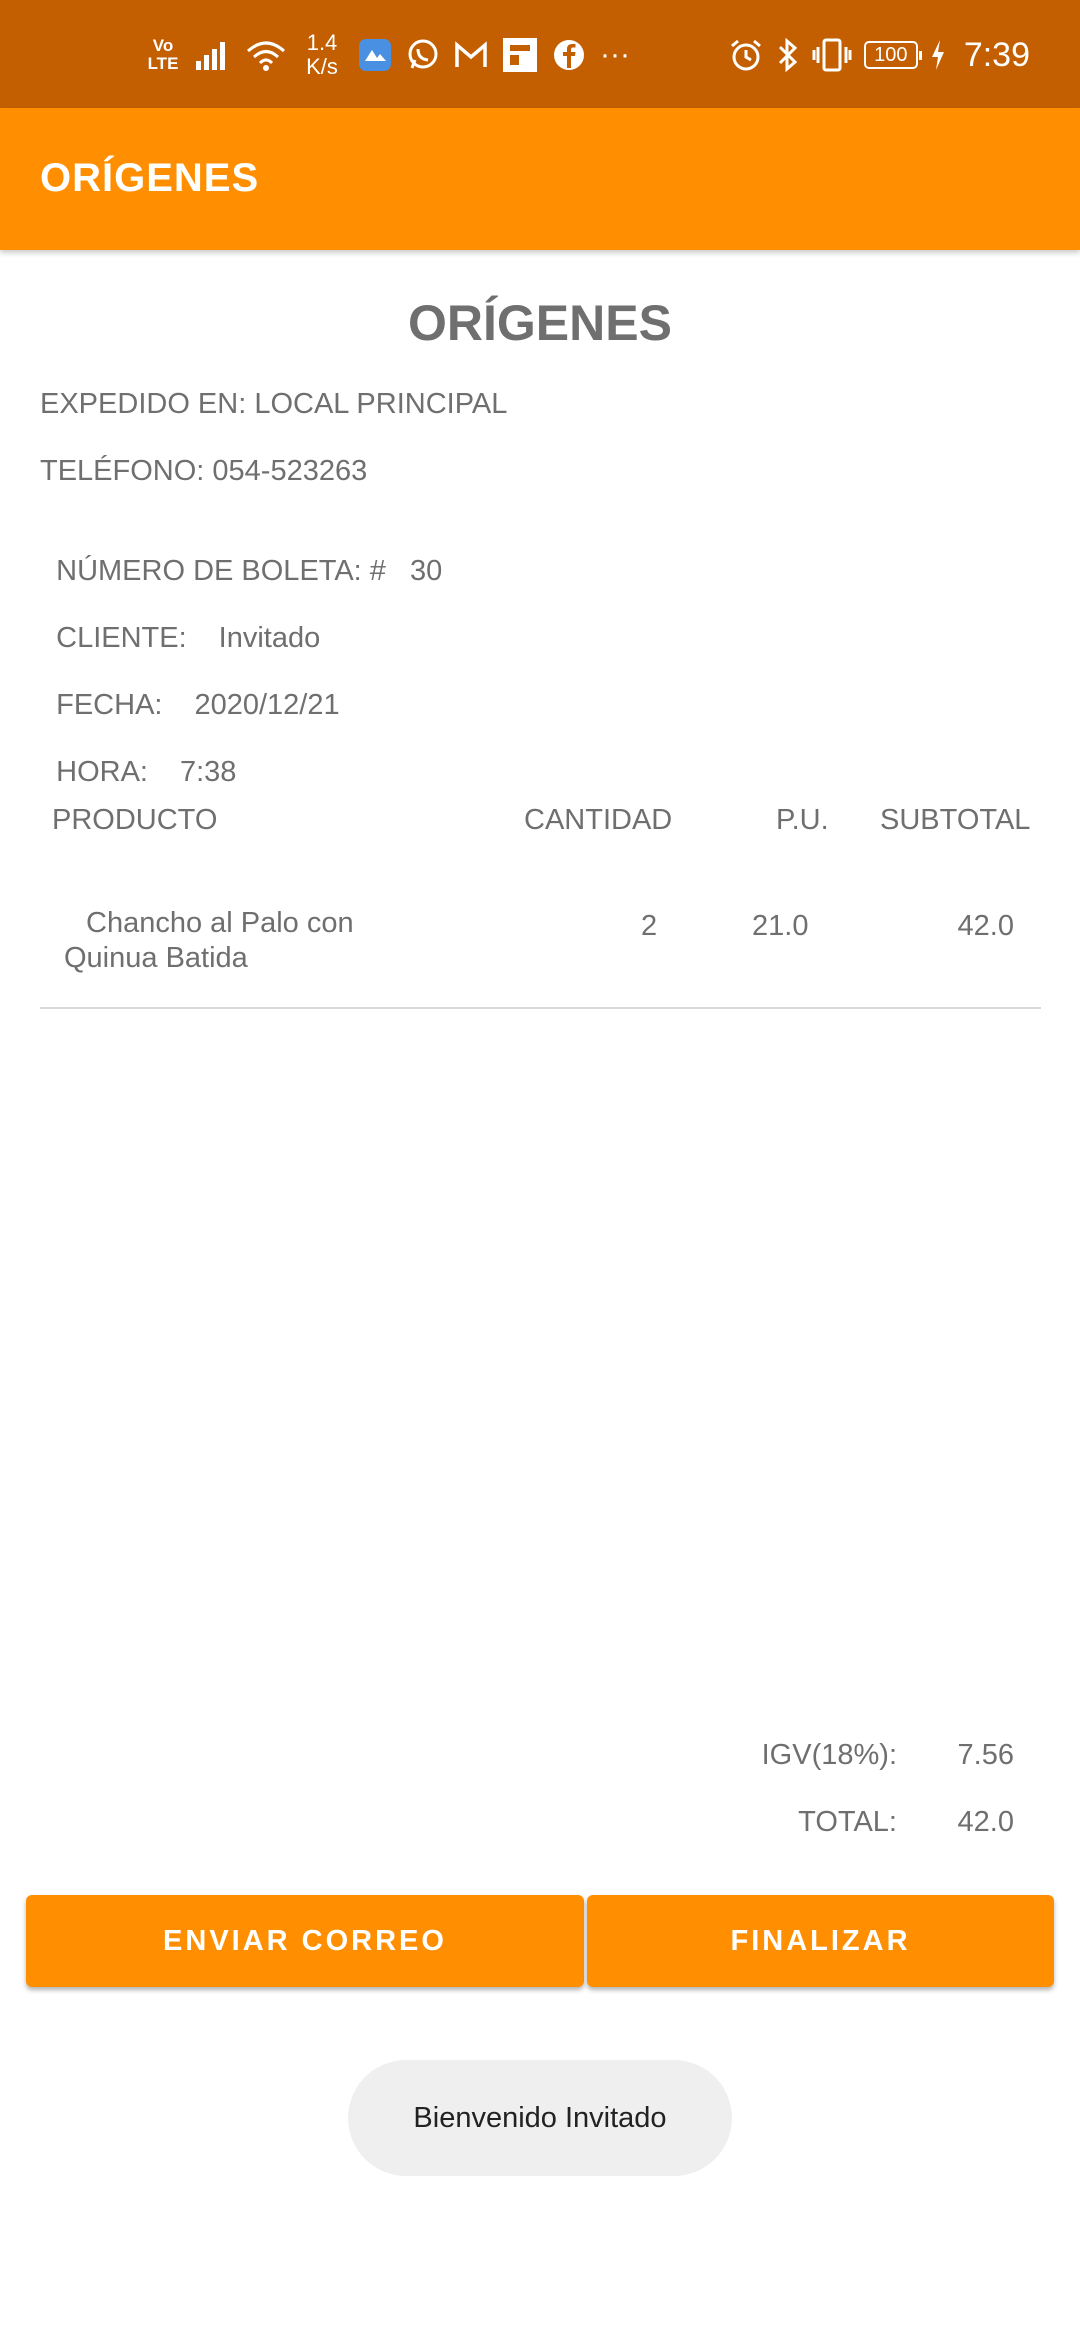 The height and width of the screenshot is (2340, 1080). I want to click on header-quantity: CANTIDAD, so click(598, 820).